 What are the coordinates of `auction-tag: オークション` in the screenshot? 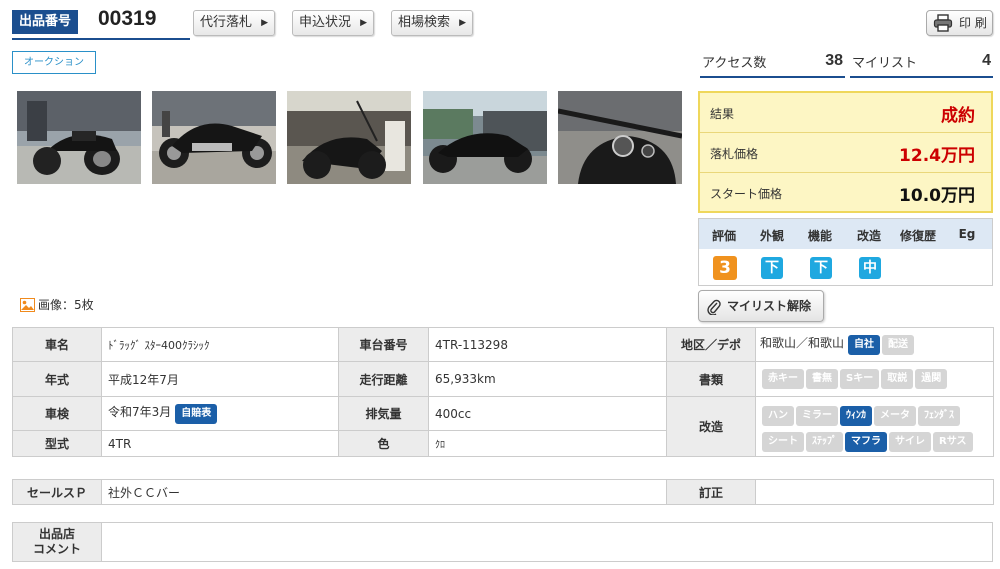 It's located at (54, 62).